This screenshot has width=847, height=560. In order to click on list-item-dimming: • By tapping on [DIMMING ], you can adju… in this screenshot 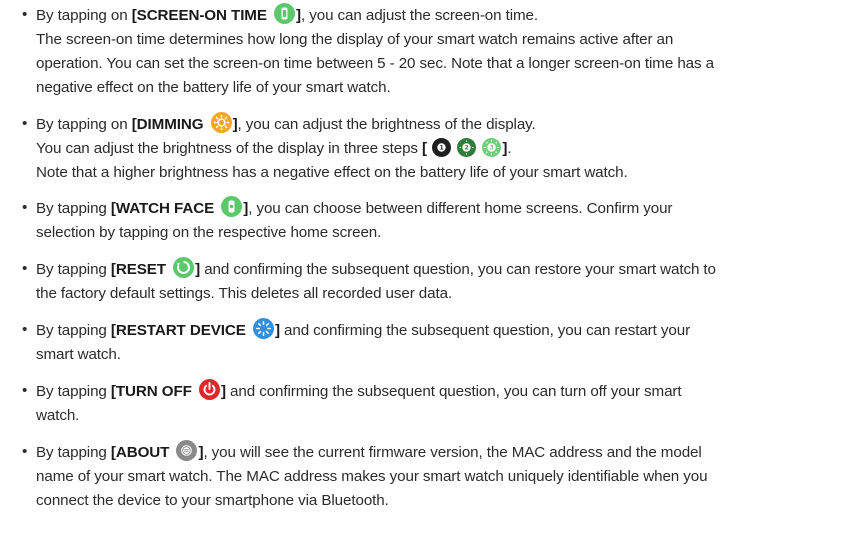, I will do `click(429, 148)`.